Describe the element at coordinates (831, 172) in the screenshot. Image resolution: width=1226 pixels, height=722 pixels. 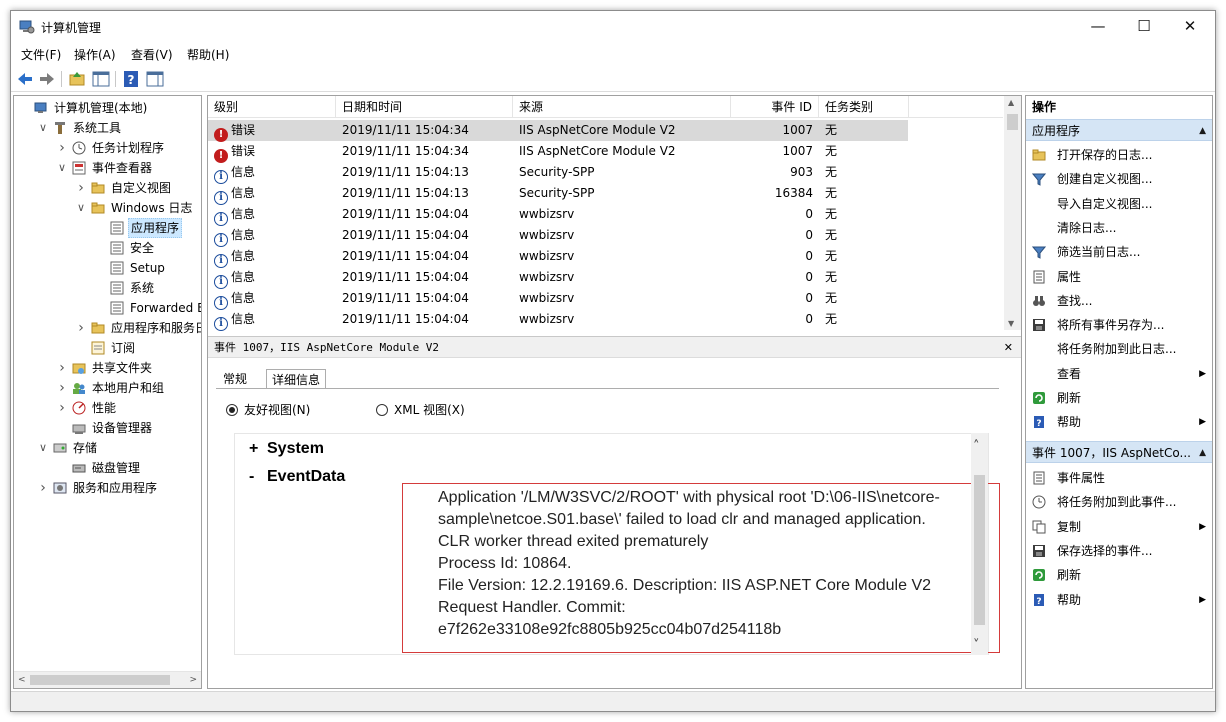
I see `event-category: 无` at that location.